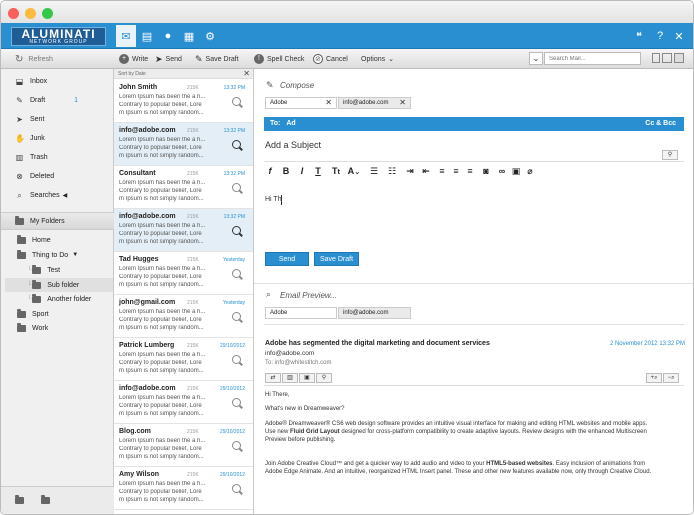 This screenshot has width=694, height=515. What do you see at coordinates (536, 58) in the screenshot?
I see `search-filter-chevron-icon: ⌄` at bounding box center [536, 58].